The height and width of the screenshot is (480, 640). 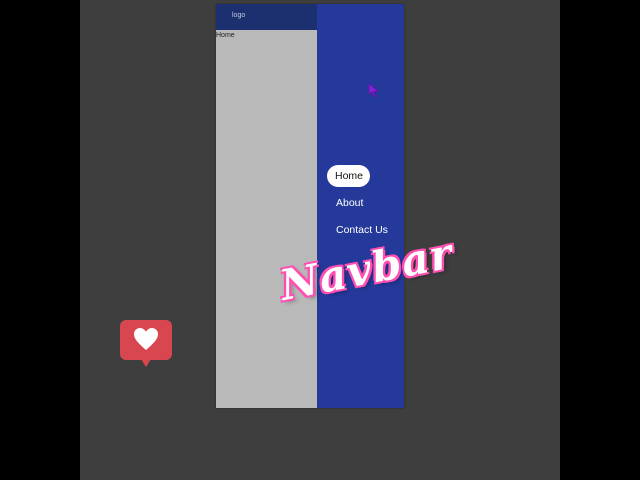 I want to click on cursor-arrow-icon, so click(x=374, y=90).